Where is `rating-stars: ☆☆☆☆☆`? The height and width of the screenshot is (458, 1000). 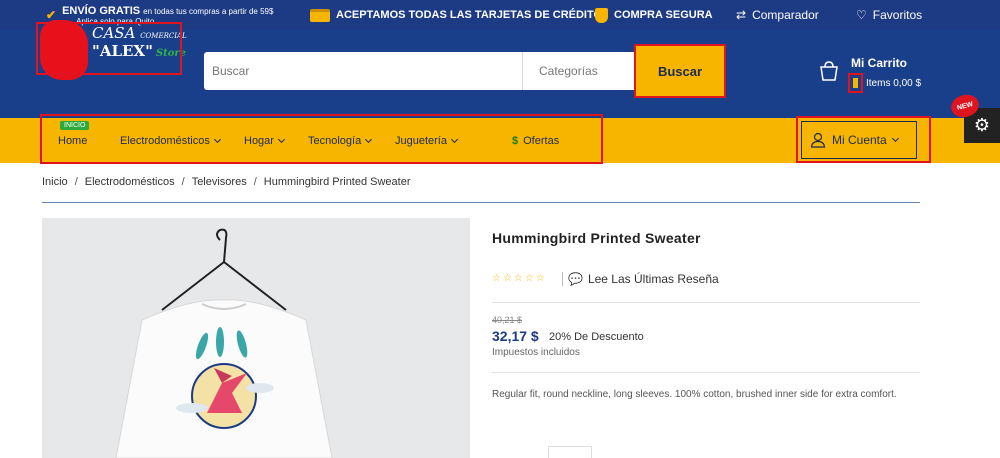 rating-stars: ☆☆☆☆☆ is located at coordinates (519, 278).